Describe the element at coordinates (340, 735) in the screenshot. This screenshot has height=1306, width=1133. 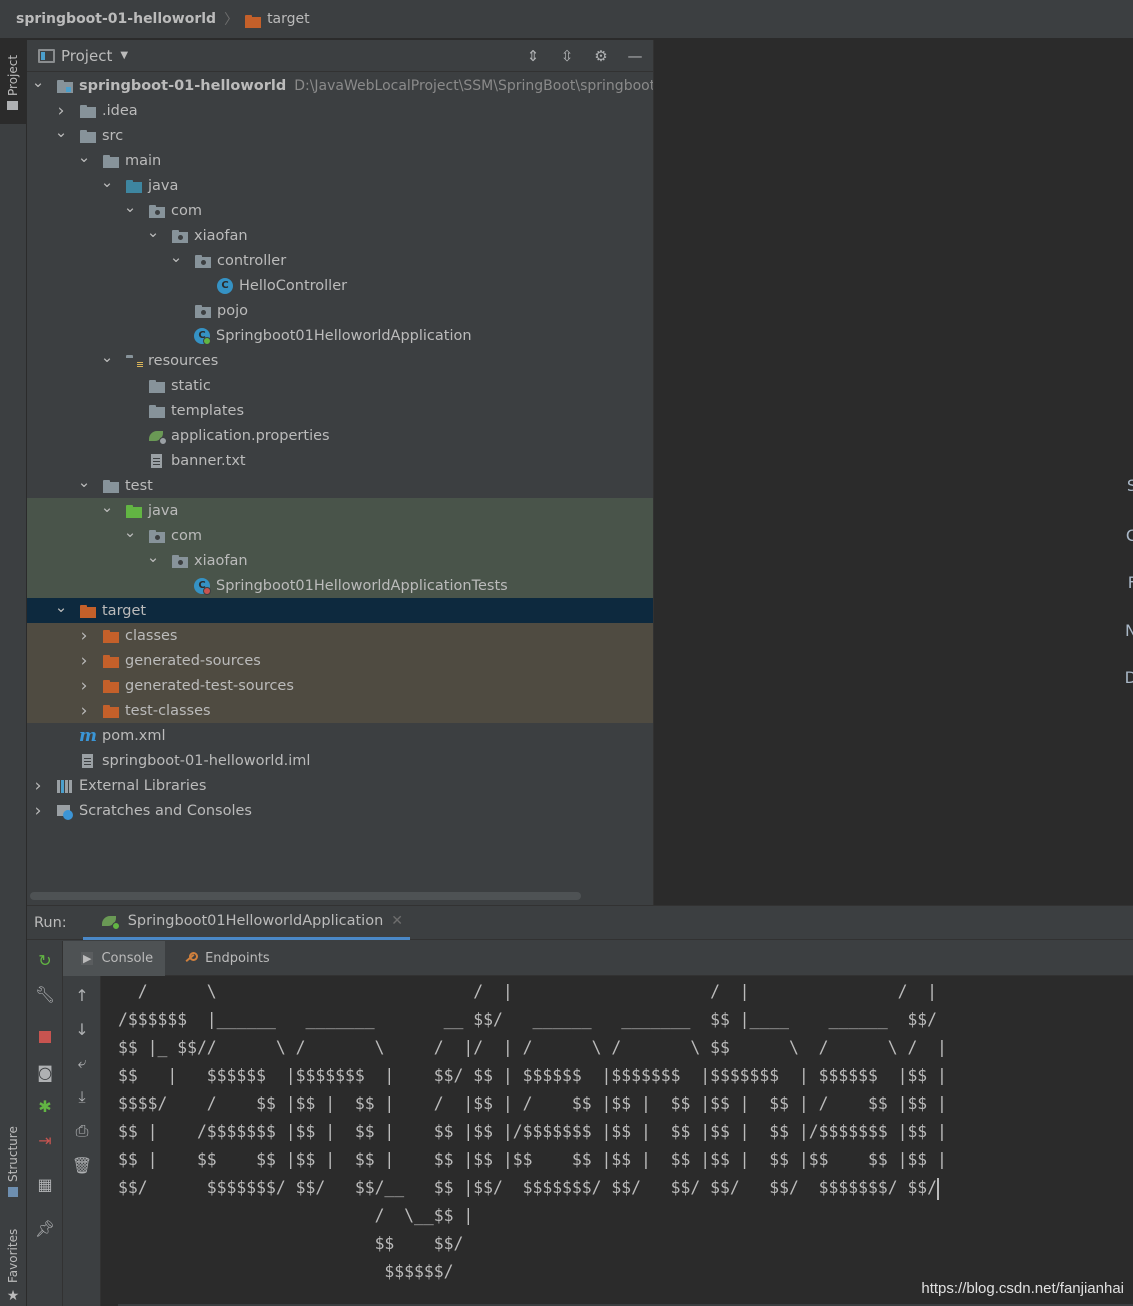
I see `tree-item-pom: ›mpom.xml` at that location.